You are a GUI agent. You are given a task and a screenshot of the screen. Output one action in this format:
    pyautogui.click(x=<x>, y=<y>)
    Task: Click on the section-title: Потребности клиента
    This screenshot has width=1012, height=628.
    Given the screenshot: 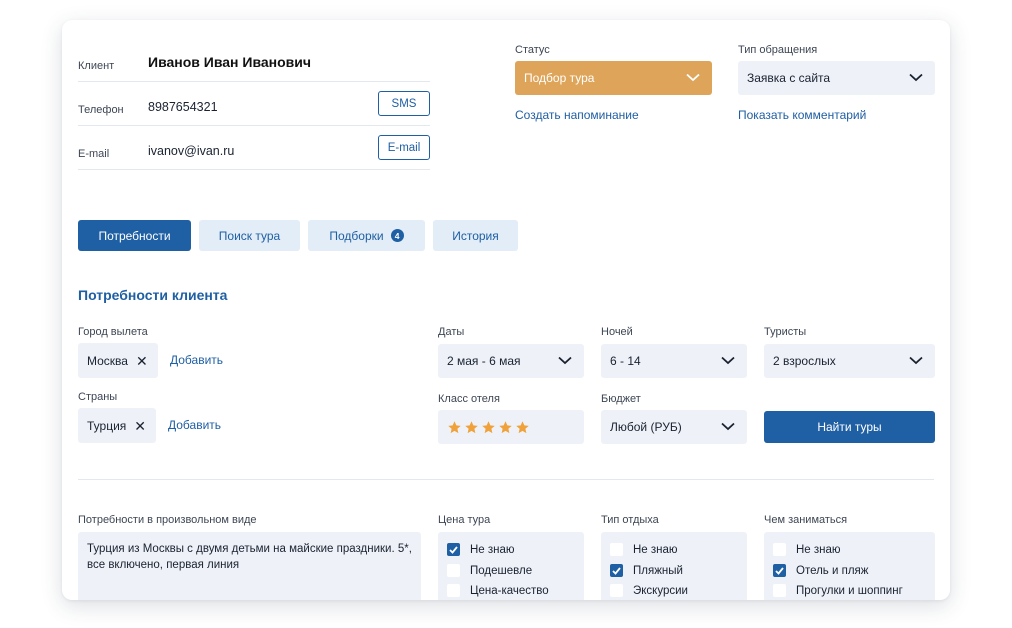 What is the action you would take?
    pyautogui.click(x=153, y=295)
    